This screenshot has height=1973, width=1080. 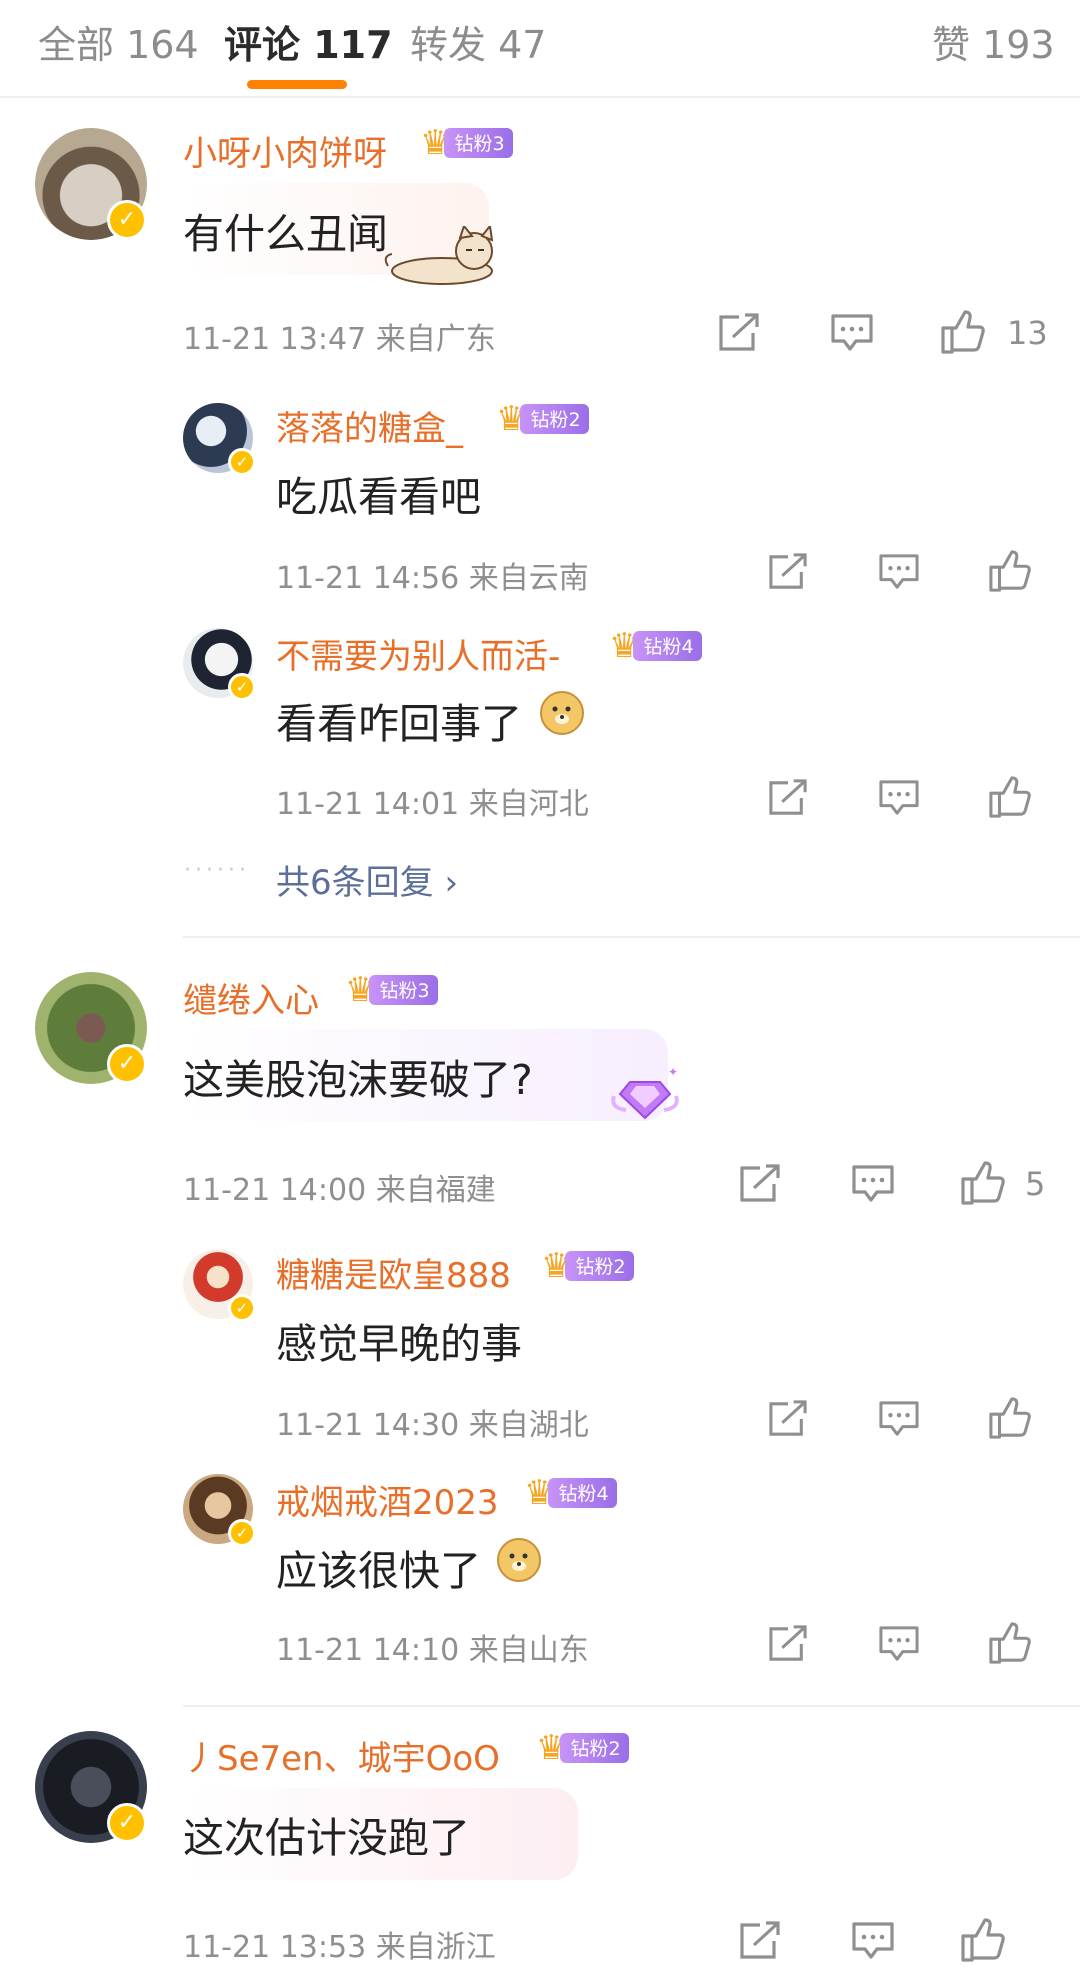 What do you see at coordinates (368, 578) in the screenshot?
I see `reply-time: 11-21 14:56` at bounding box center [368, 578].